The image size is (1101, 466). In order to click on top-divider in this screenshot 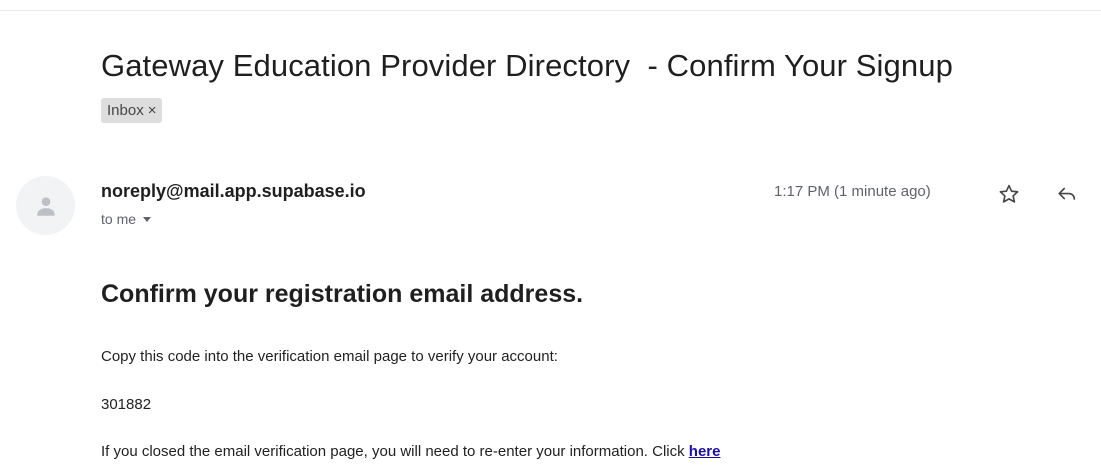, I will do `click(550, 10)`.